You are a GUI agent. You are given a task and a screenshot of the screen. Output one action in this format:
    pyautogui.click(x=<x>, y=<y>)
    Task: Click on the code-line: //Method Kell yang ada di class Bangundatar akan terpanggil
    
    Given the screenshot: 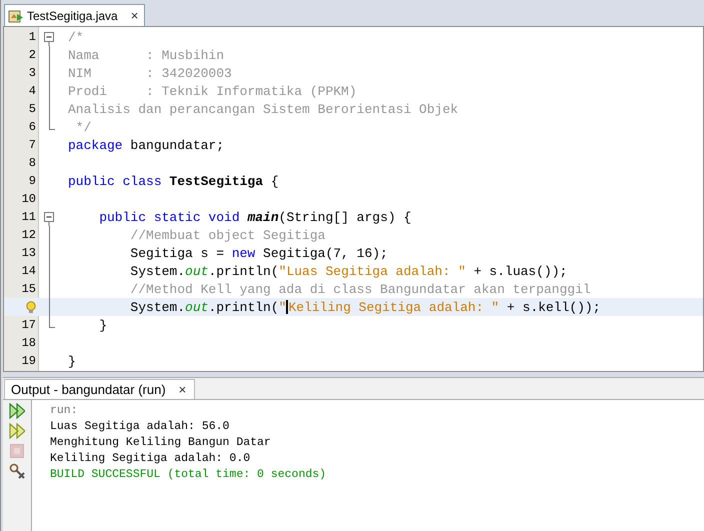 What is the action you would take?
    pyautogui.click(x=360, y=289)
    